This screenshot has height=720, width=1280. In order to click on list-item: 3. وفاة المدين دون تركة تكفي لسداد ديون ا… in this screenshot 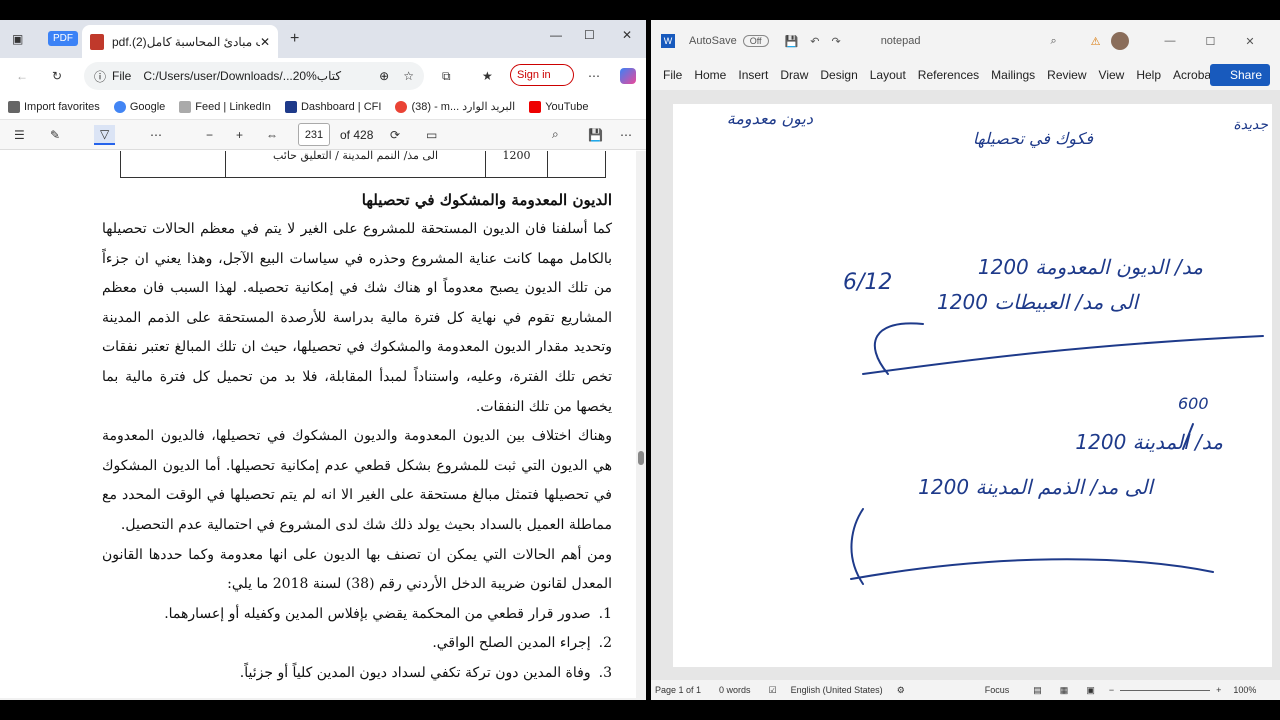, I will do `click(357, 674)`.